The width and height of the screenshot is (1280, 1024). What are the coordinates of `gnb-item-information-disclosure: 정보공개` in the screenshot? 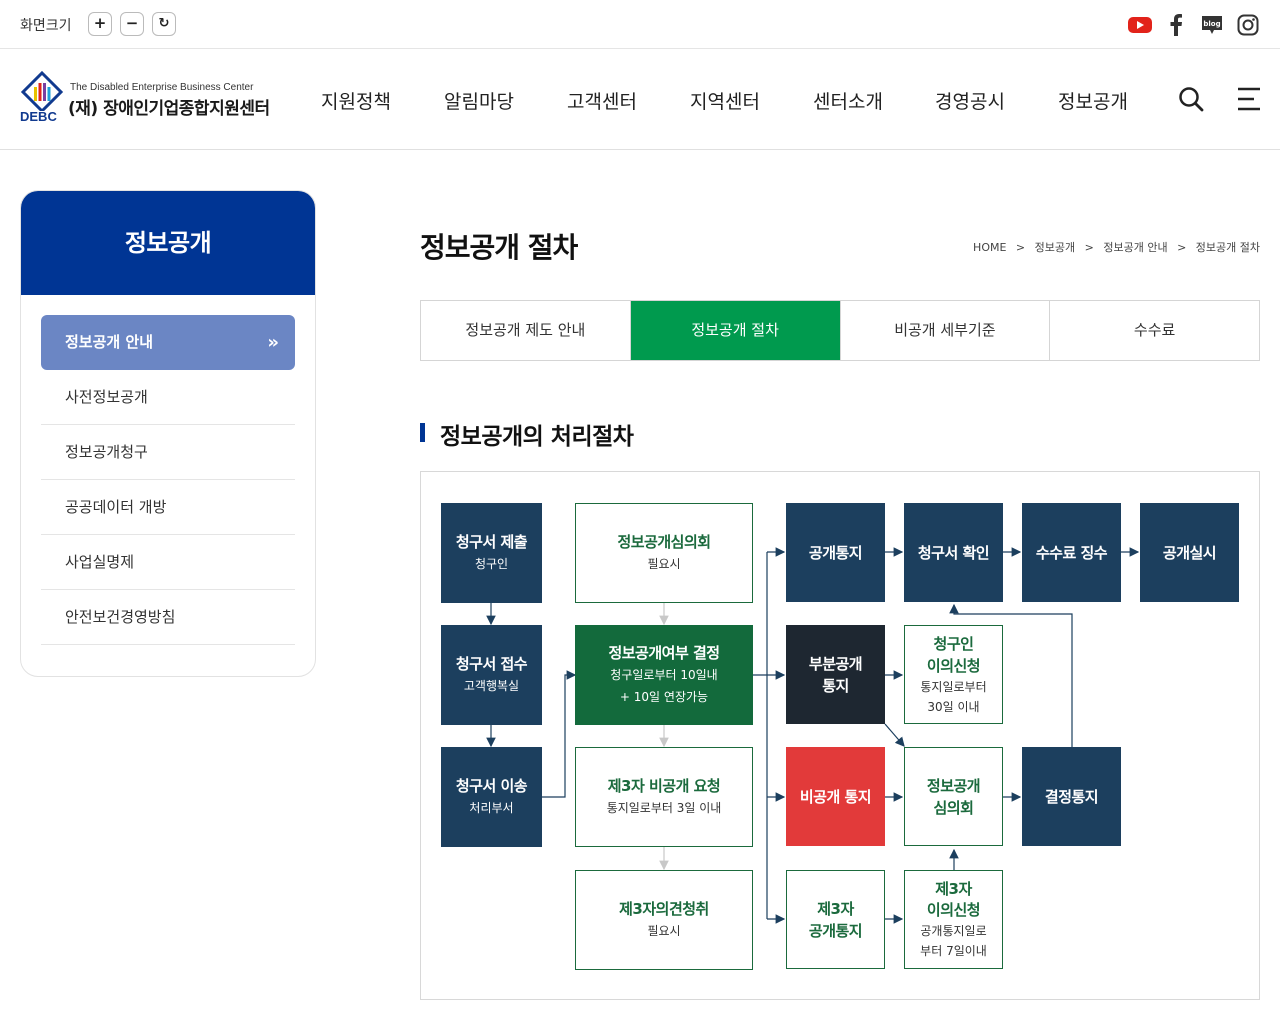 It's located at (1093, 100).